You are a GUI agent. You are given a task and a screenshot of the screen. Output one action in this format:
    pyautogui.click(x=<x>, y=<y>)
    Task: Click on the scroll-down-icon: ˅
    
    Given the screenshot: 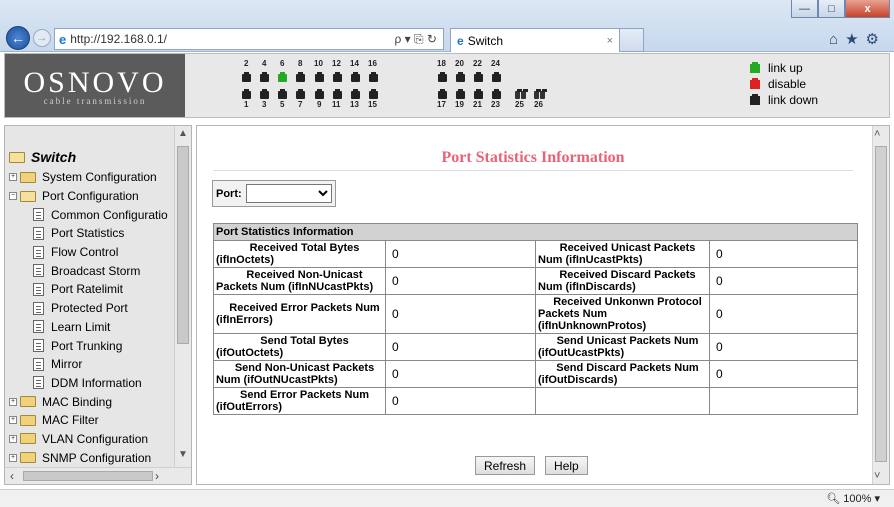 What is the action you would take?
    pyautogui.click(x=877, y=476)
    